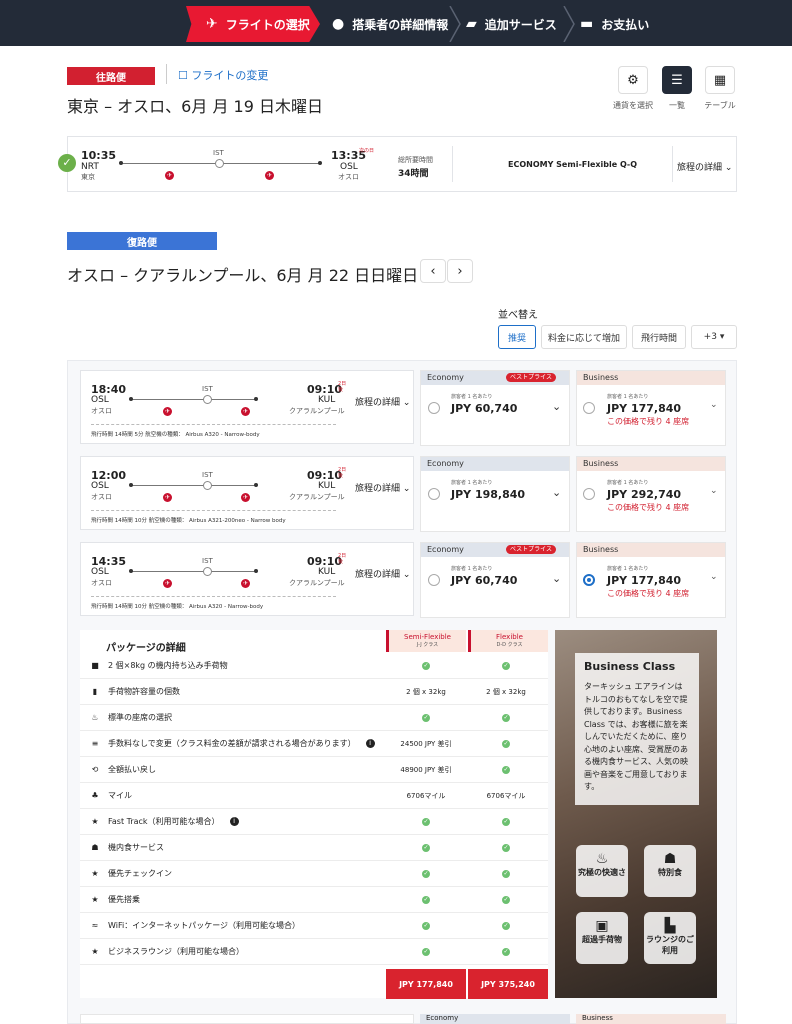 The height and width of the screenshot is (1024, 792). Describe the element at coordinates (415, 160) in the screenshot. I see `duration-label: 総所要時間` at that location.